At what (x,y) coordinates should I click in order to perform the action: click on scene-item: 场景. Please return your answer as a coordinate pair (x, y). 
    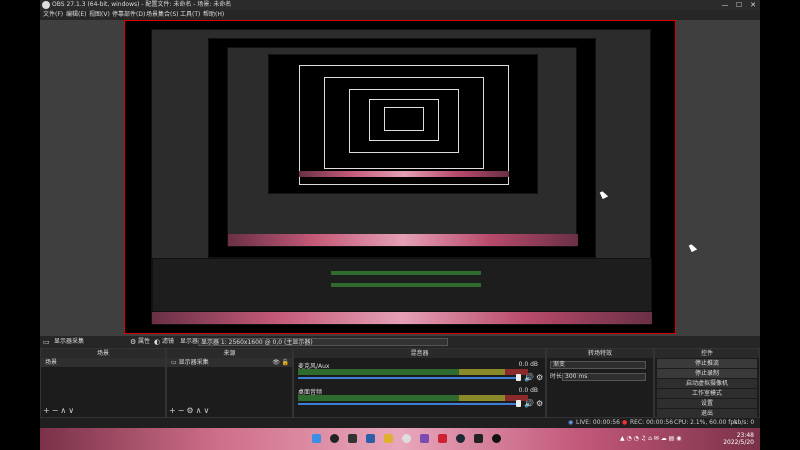
    Looking at the image, I should click on (103, 362).